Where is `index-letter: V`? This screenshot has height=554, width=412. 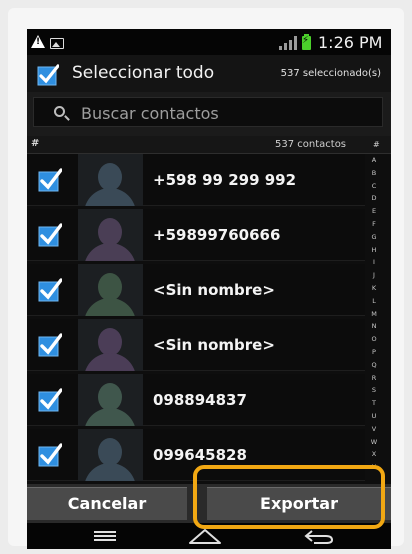 index-letter: V is located at coordinates (374, 429).